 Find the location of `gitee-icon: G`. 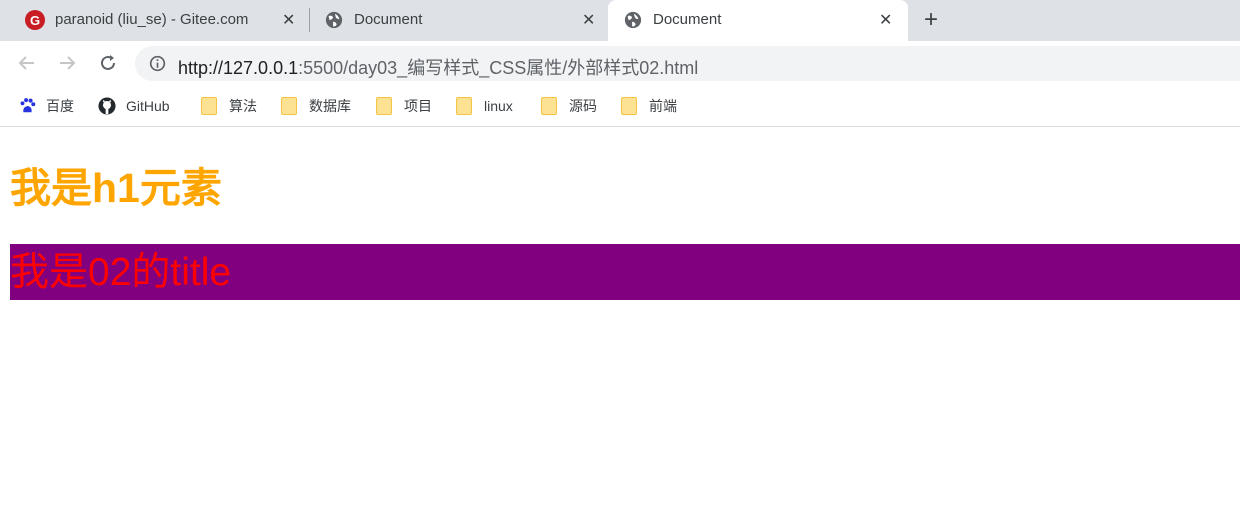

gitee-icon: G is located at coordinates (35, 20).